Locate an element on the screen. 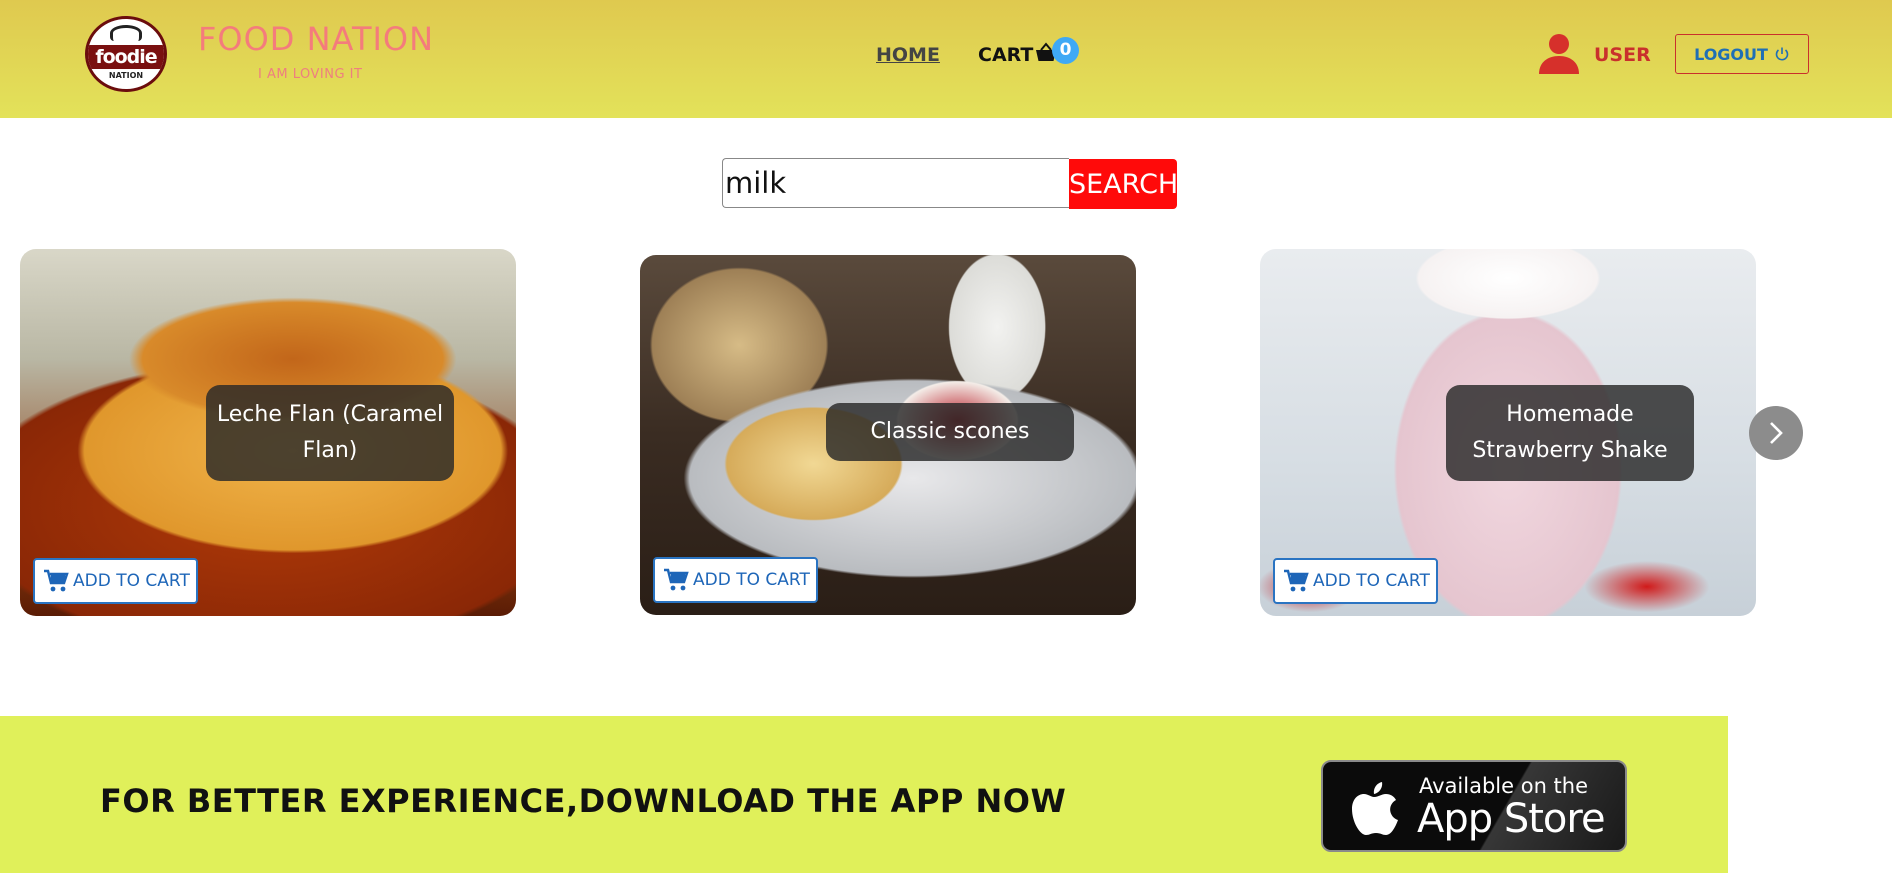 Image resolution: width=1892 pixels, height=873 pixels. user-icon is located at coordinates (1559, 53).